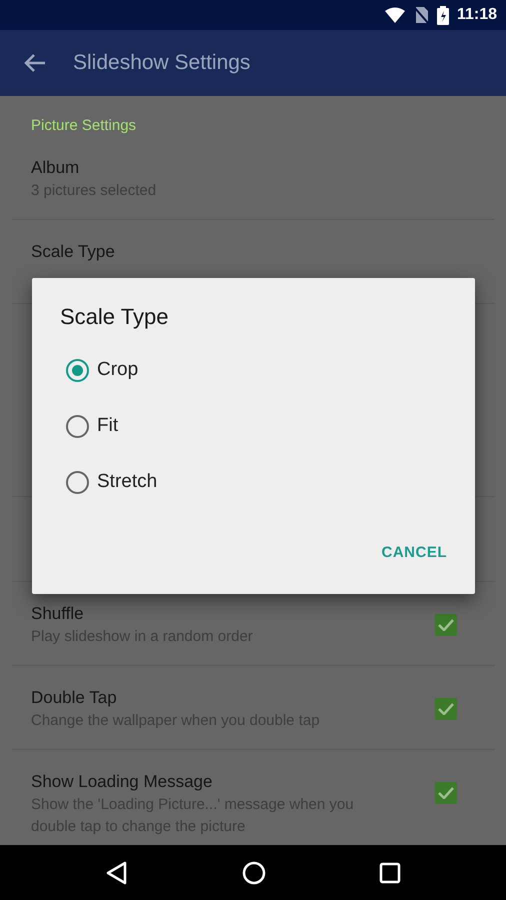 The image size is (506, 900). I want to click on option-label: Stretch, so click(127, 482).